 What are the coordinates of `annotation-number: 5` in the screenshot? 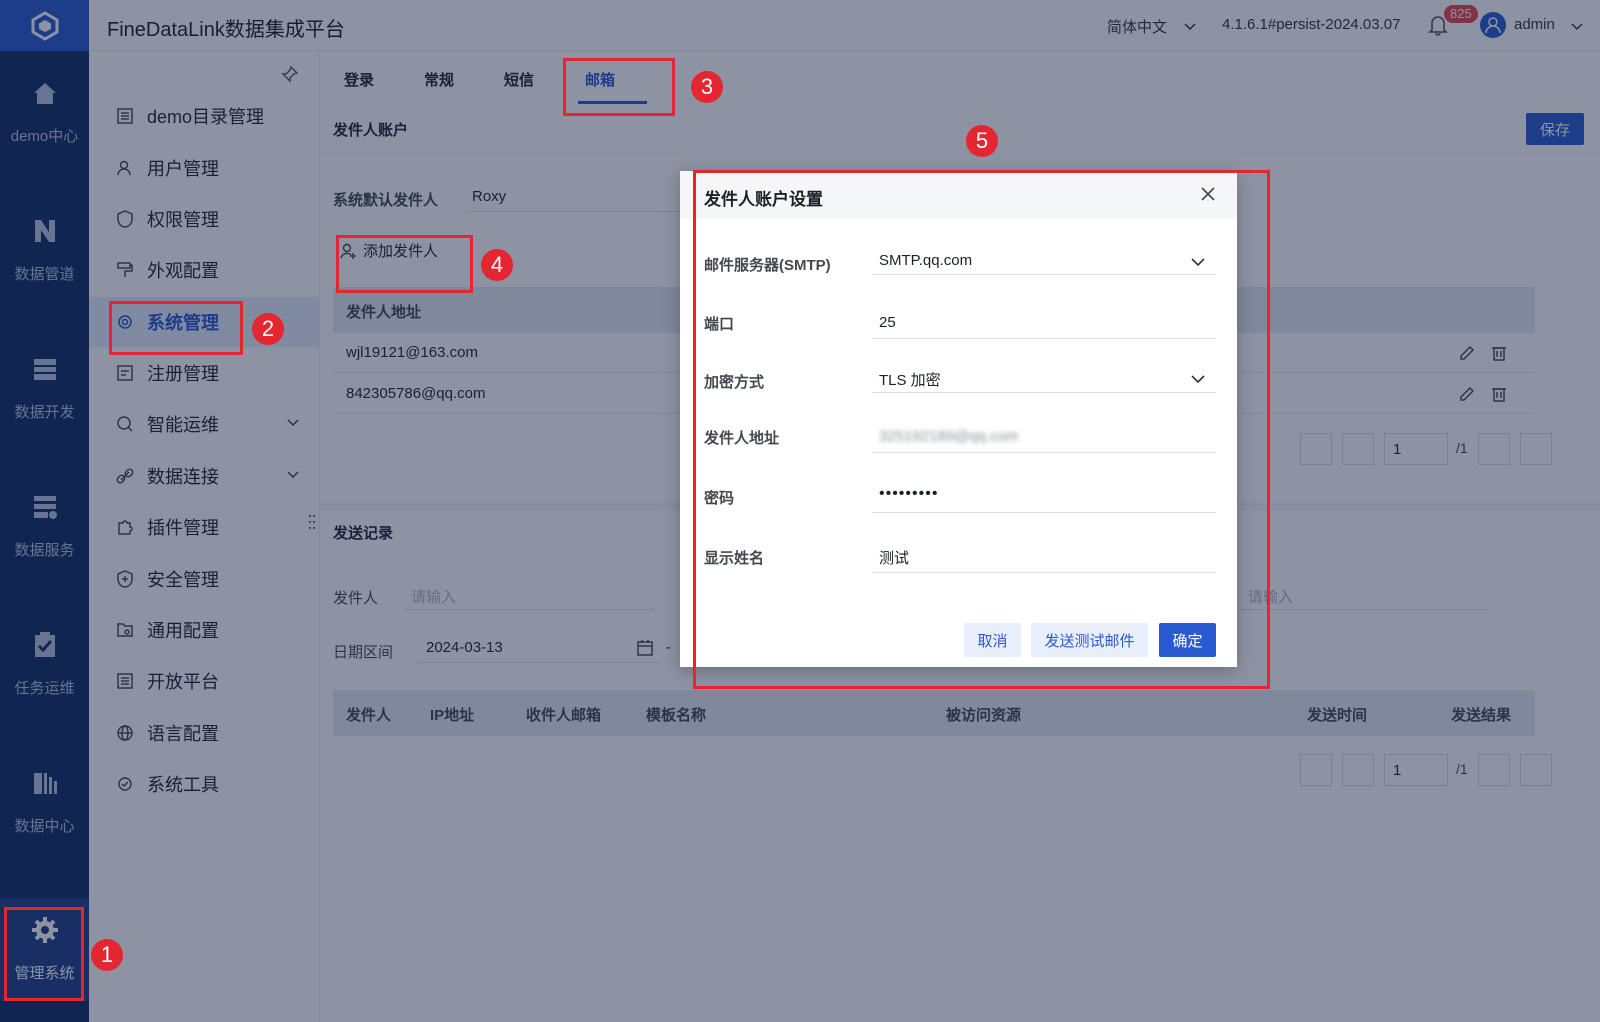 It's located at (982, 141).